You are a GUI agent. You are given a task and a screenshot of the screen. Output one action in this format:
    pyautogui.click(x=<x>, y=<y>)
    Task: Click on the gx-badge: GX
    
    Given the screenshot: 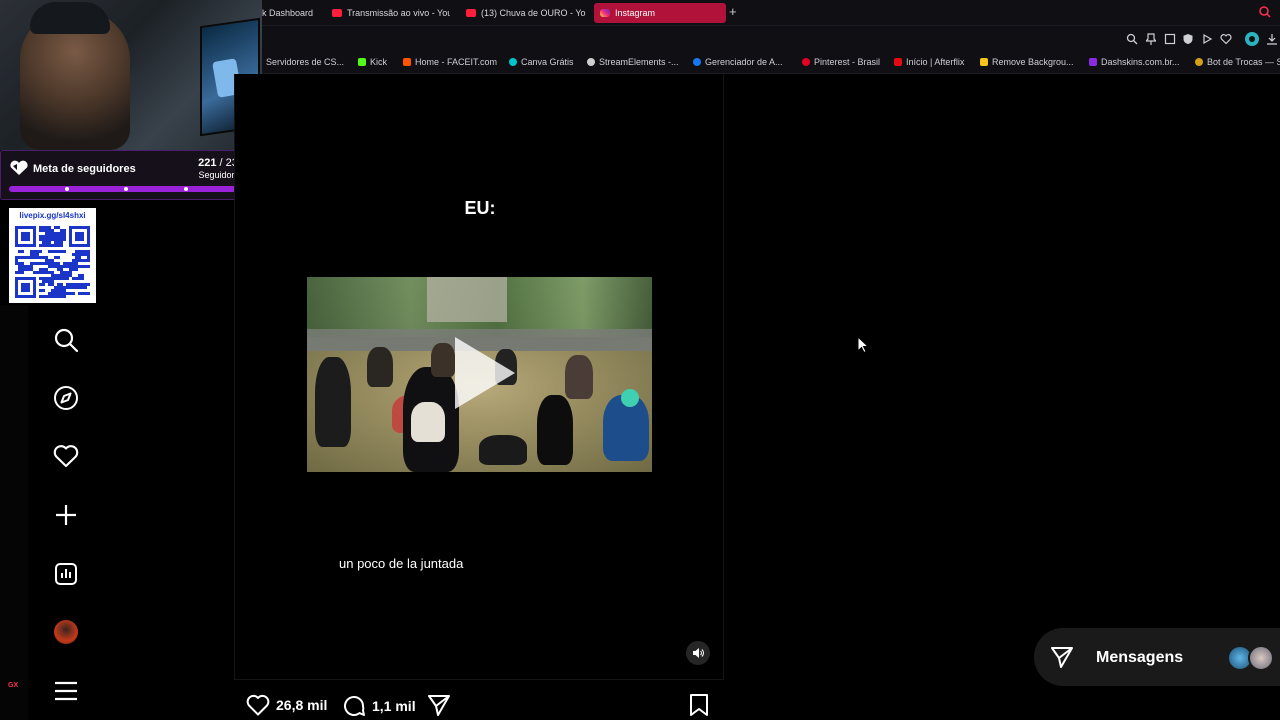 What is the action you would take?
    pyautogui.click(x=13, y=685)
    